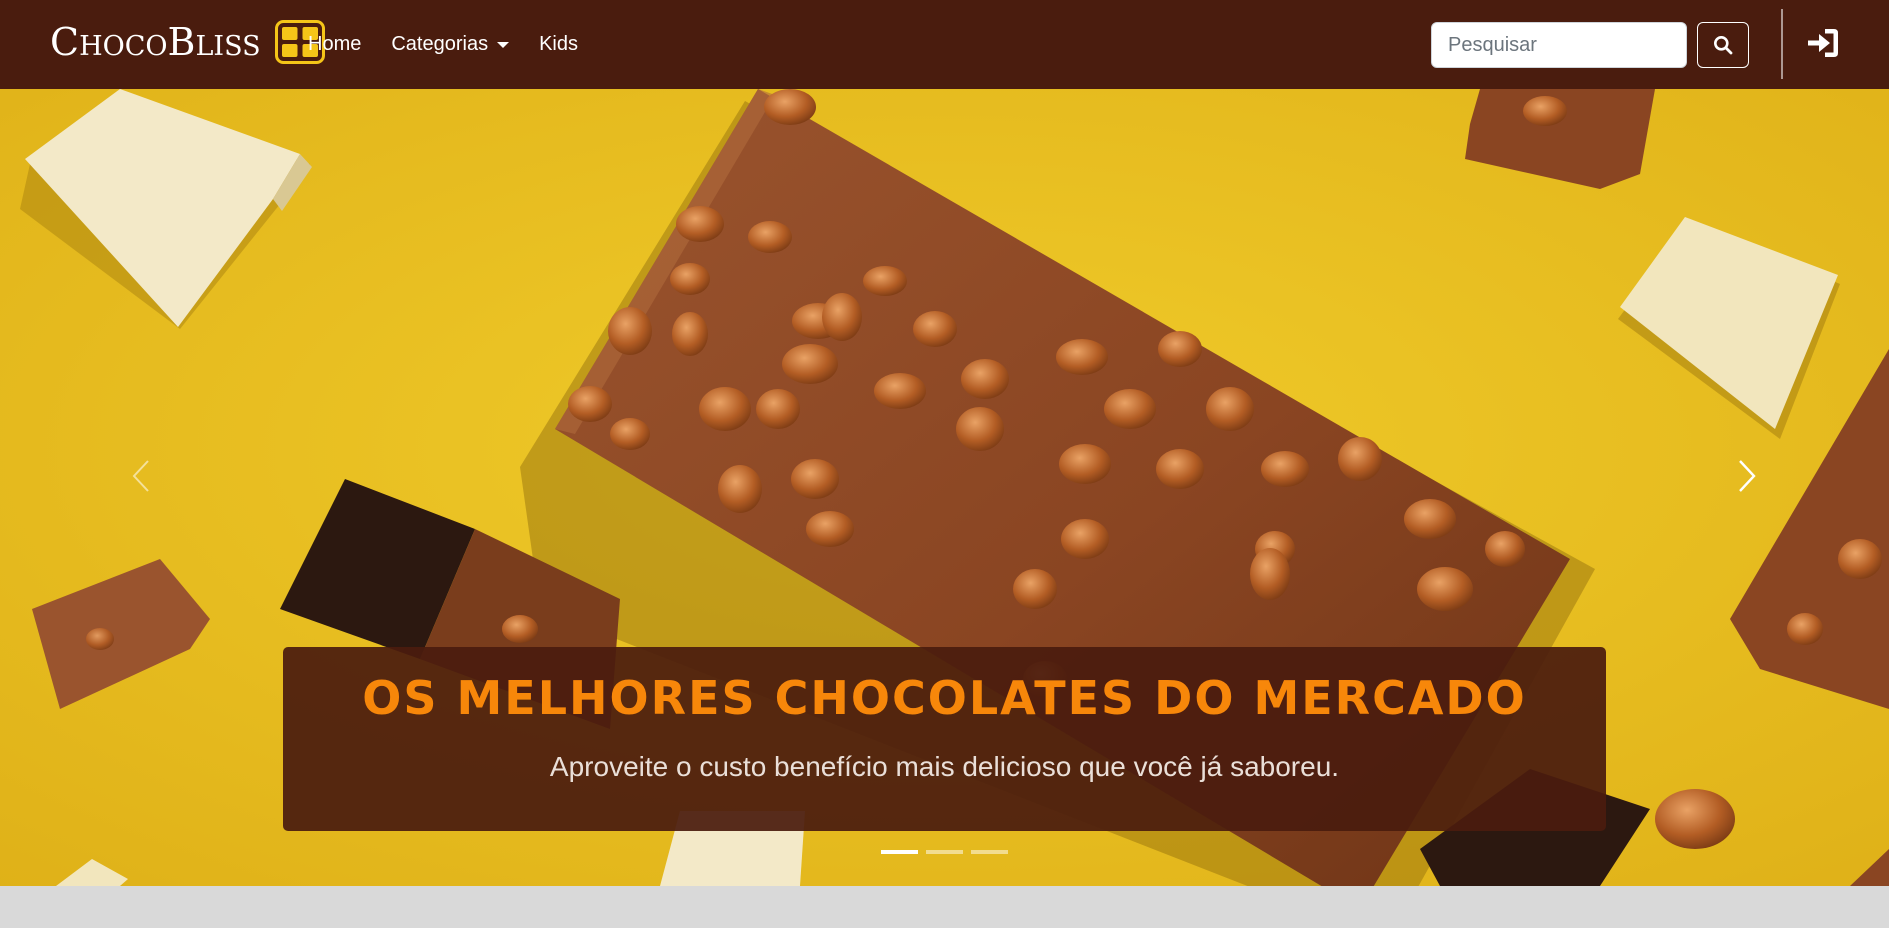 This screenshot has width=1889, height=928. I want to click on brand-link: ChocoBliss, so click(187, 42).